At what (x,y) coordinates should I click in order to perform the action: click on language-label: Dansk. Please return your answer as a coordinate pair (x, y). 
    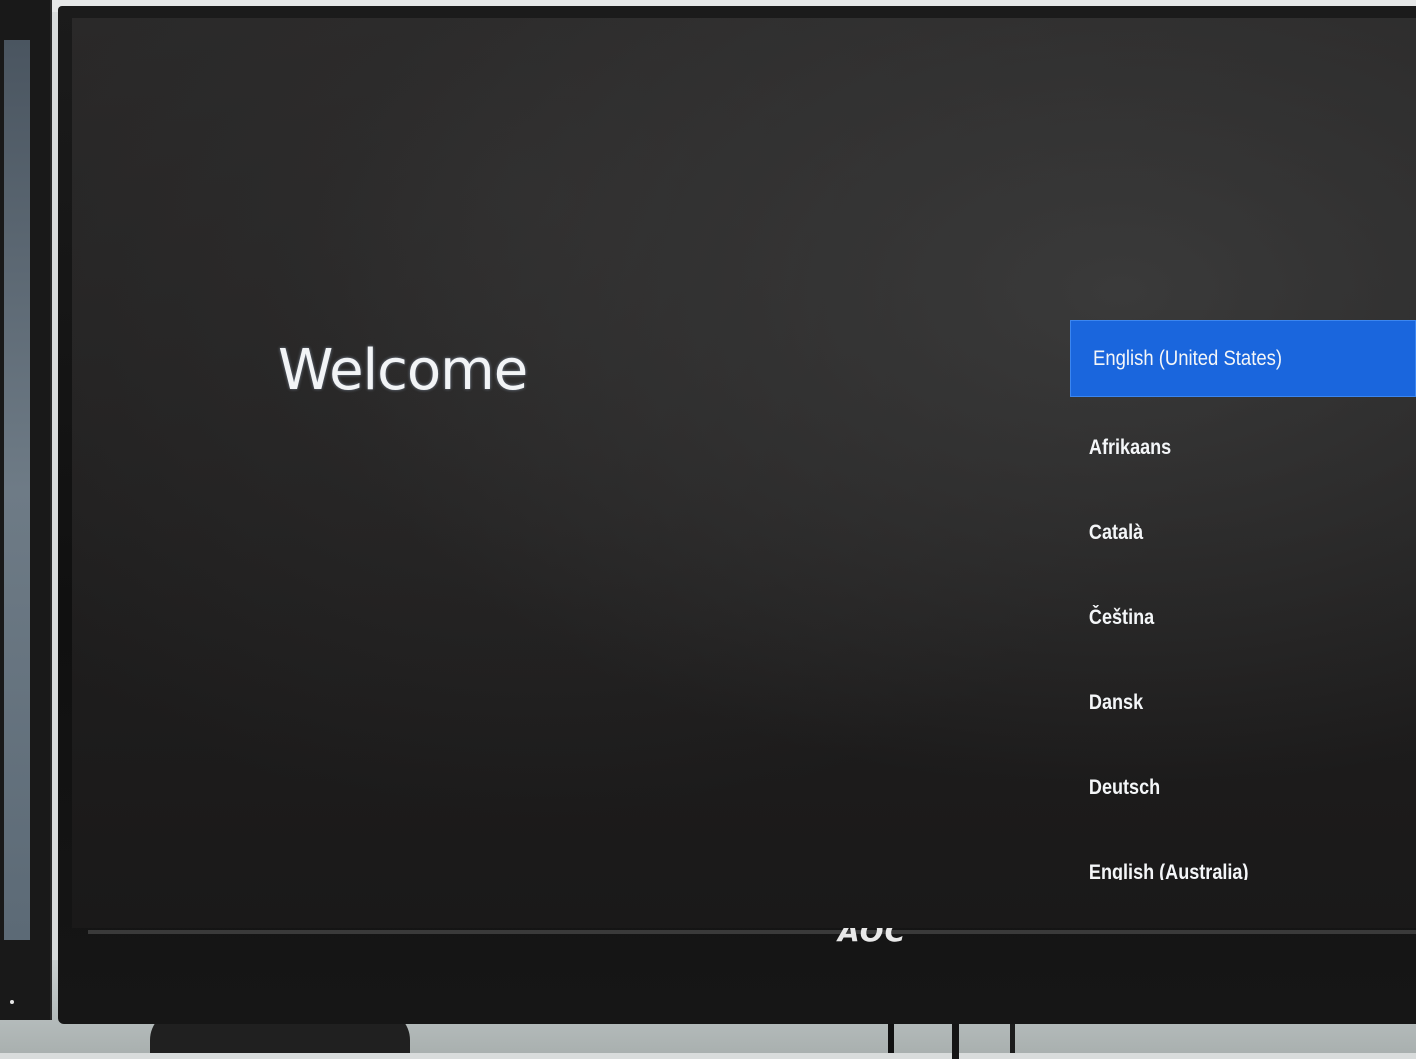
    Looking at the image, I should click on (1116, 702).